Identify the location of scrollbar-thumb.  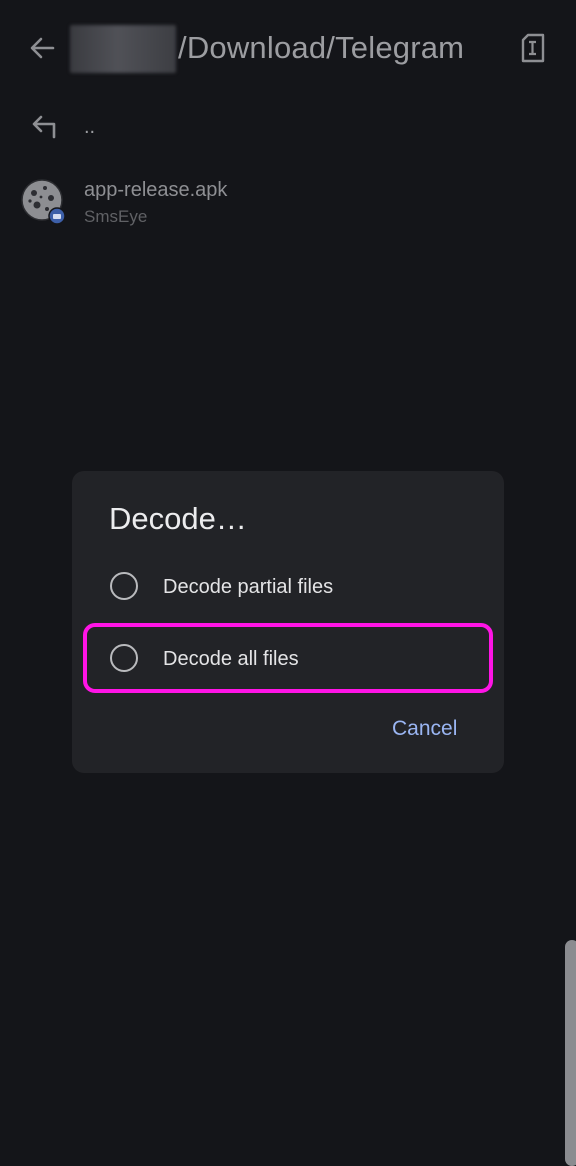
(570, 1053).